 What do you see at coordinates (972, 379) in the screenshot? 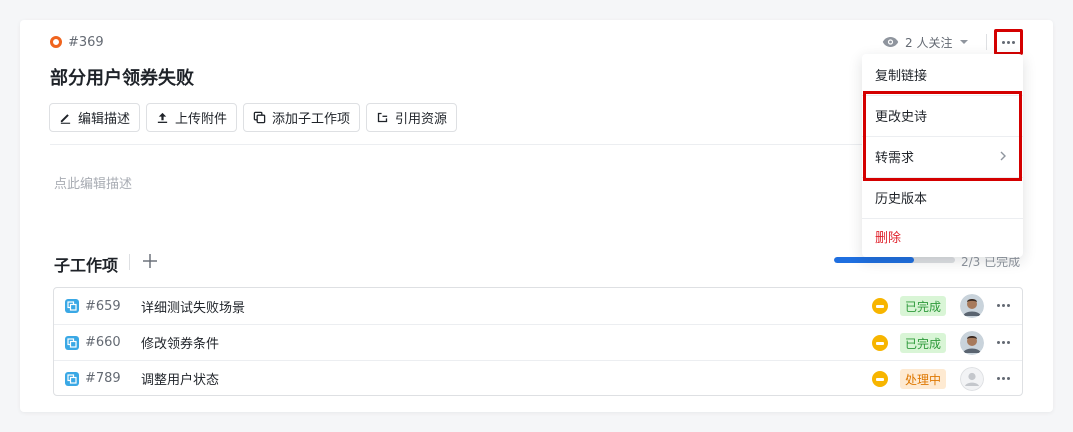
I see `empty-avatar` at bounding box center [972, 379].